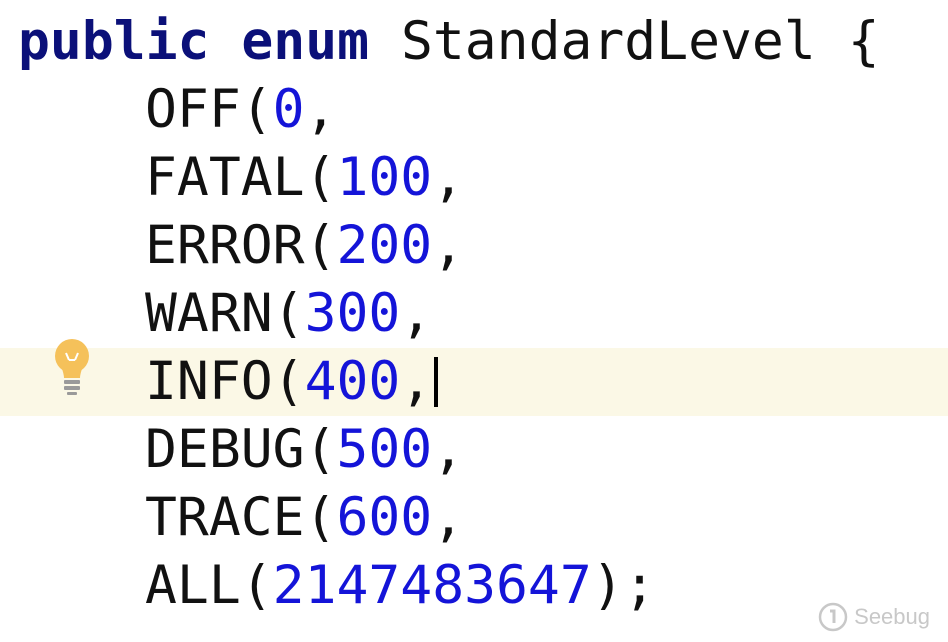 This screenshot has width=948, height=642. Describe the element at coordinates (225, 177) in the screenshot. I see `constant-name: FATAL` at that location.